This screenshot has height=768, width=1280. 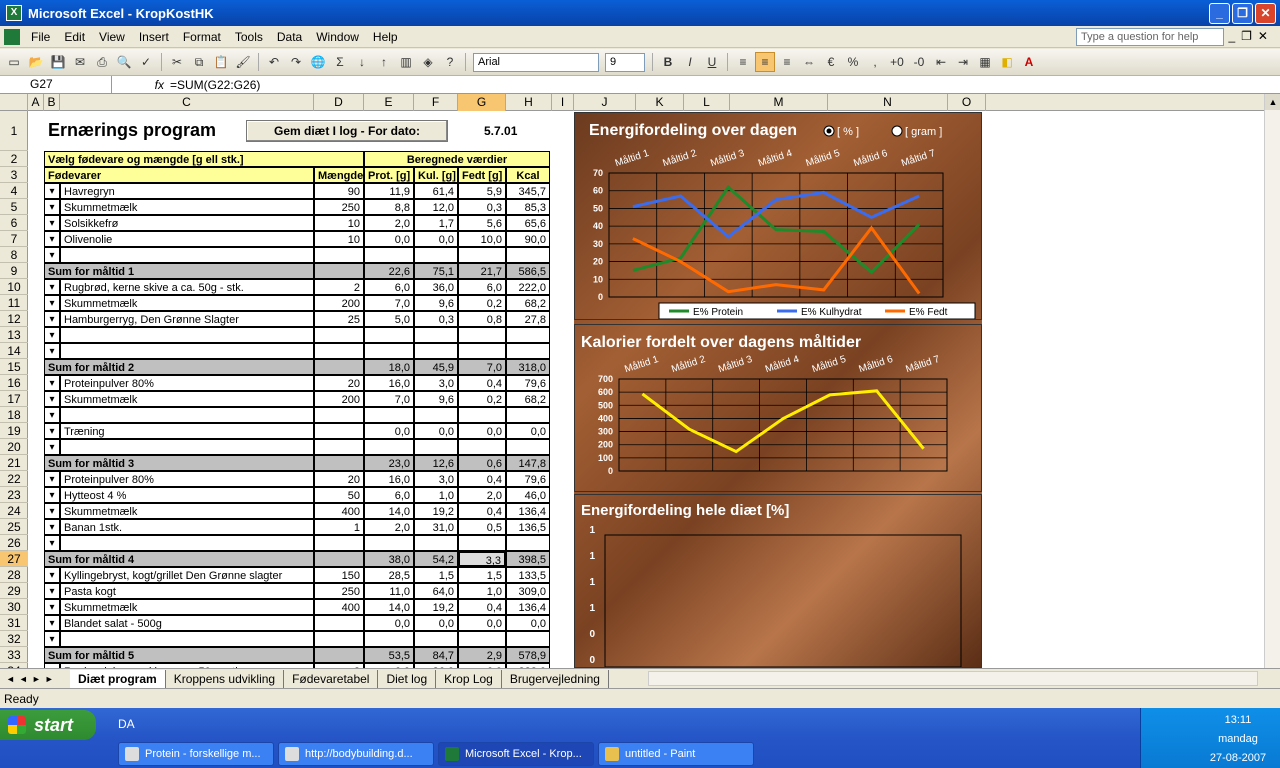 I want to click on decrease-indent-icon: ⇤, so click(x=941, y=62).